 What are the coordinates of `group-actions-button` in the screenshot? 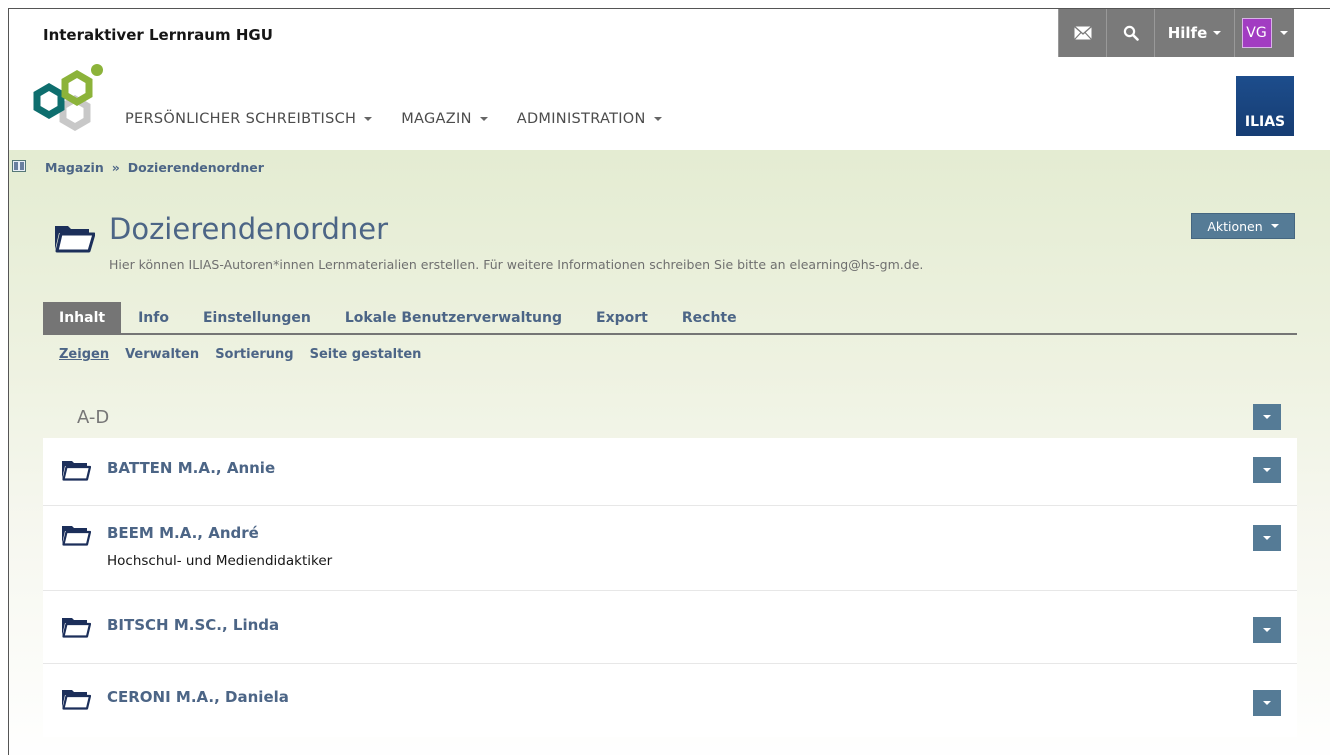 It's located at (1267, 417).